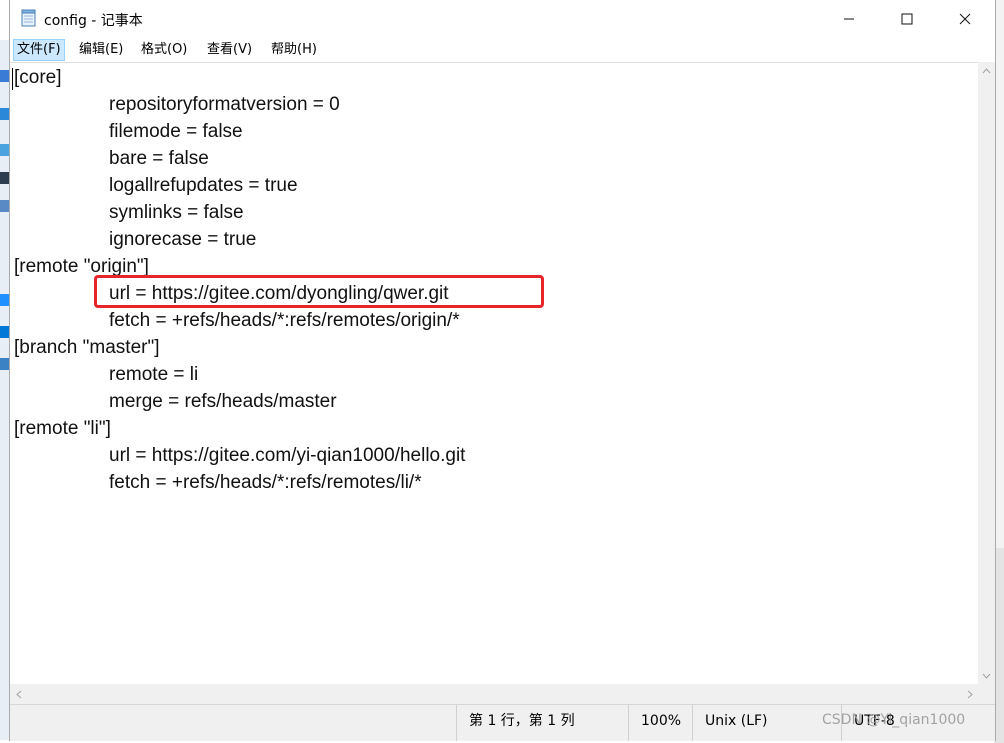 Image resolution: width=1004 pixels, height=743 pixels. I want to click on maximize-button, so click(907, 19).